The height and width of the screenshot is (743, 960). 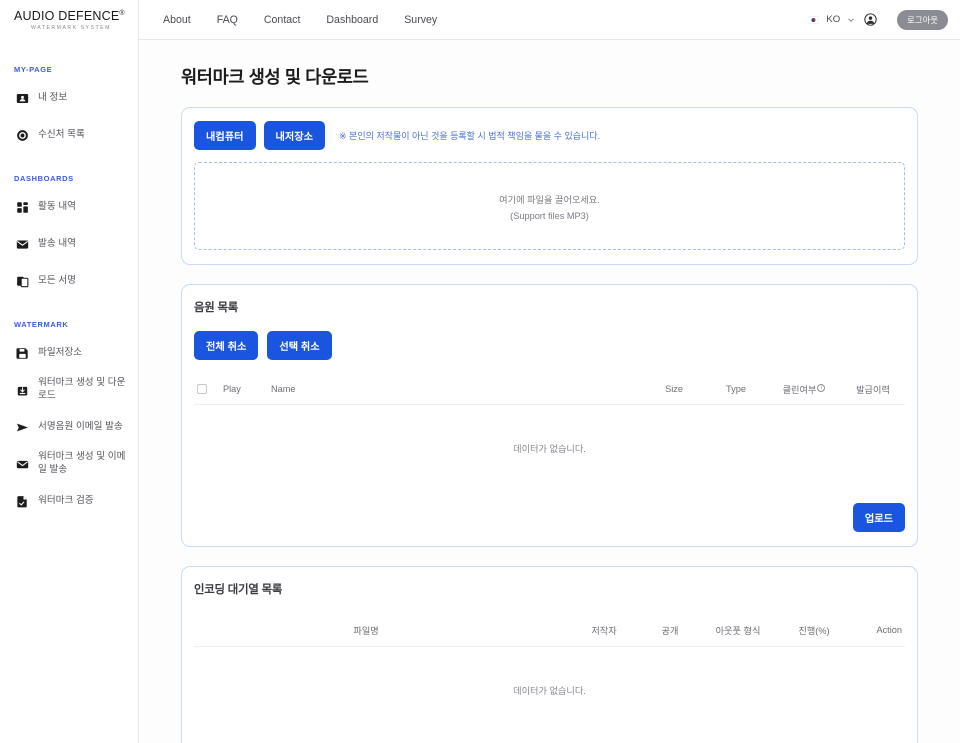 I want to click on source-list-title: 음원 목록, so click(x=216, y=308).